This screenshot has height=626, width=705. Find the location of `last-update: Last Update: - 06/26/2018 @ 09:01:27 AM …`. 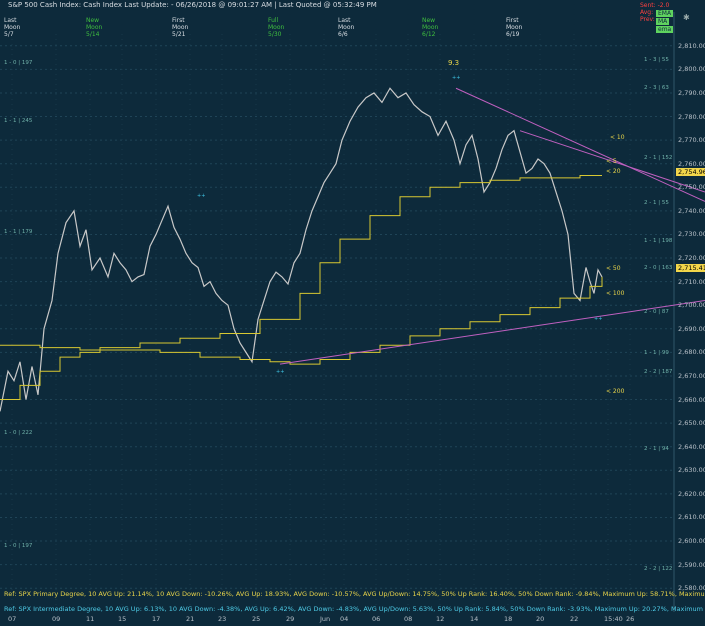

last-update: Last Update: - 06/26/2018 @ 09:01:27 AM … is located at coordinates (250, 5).